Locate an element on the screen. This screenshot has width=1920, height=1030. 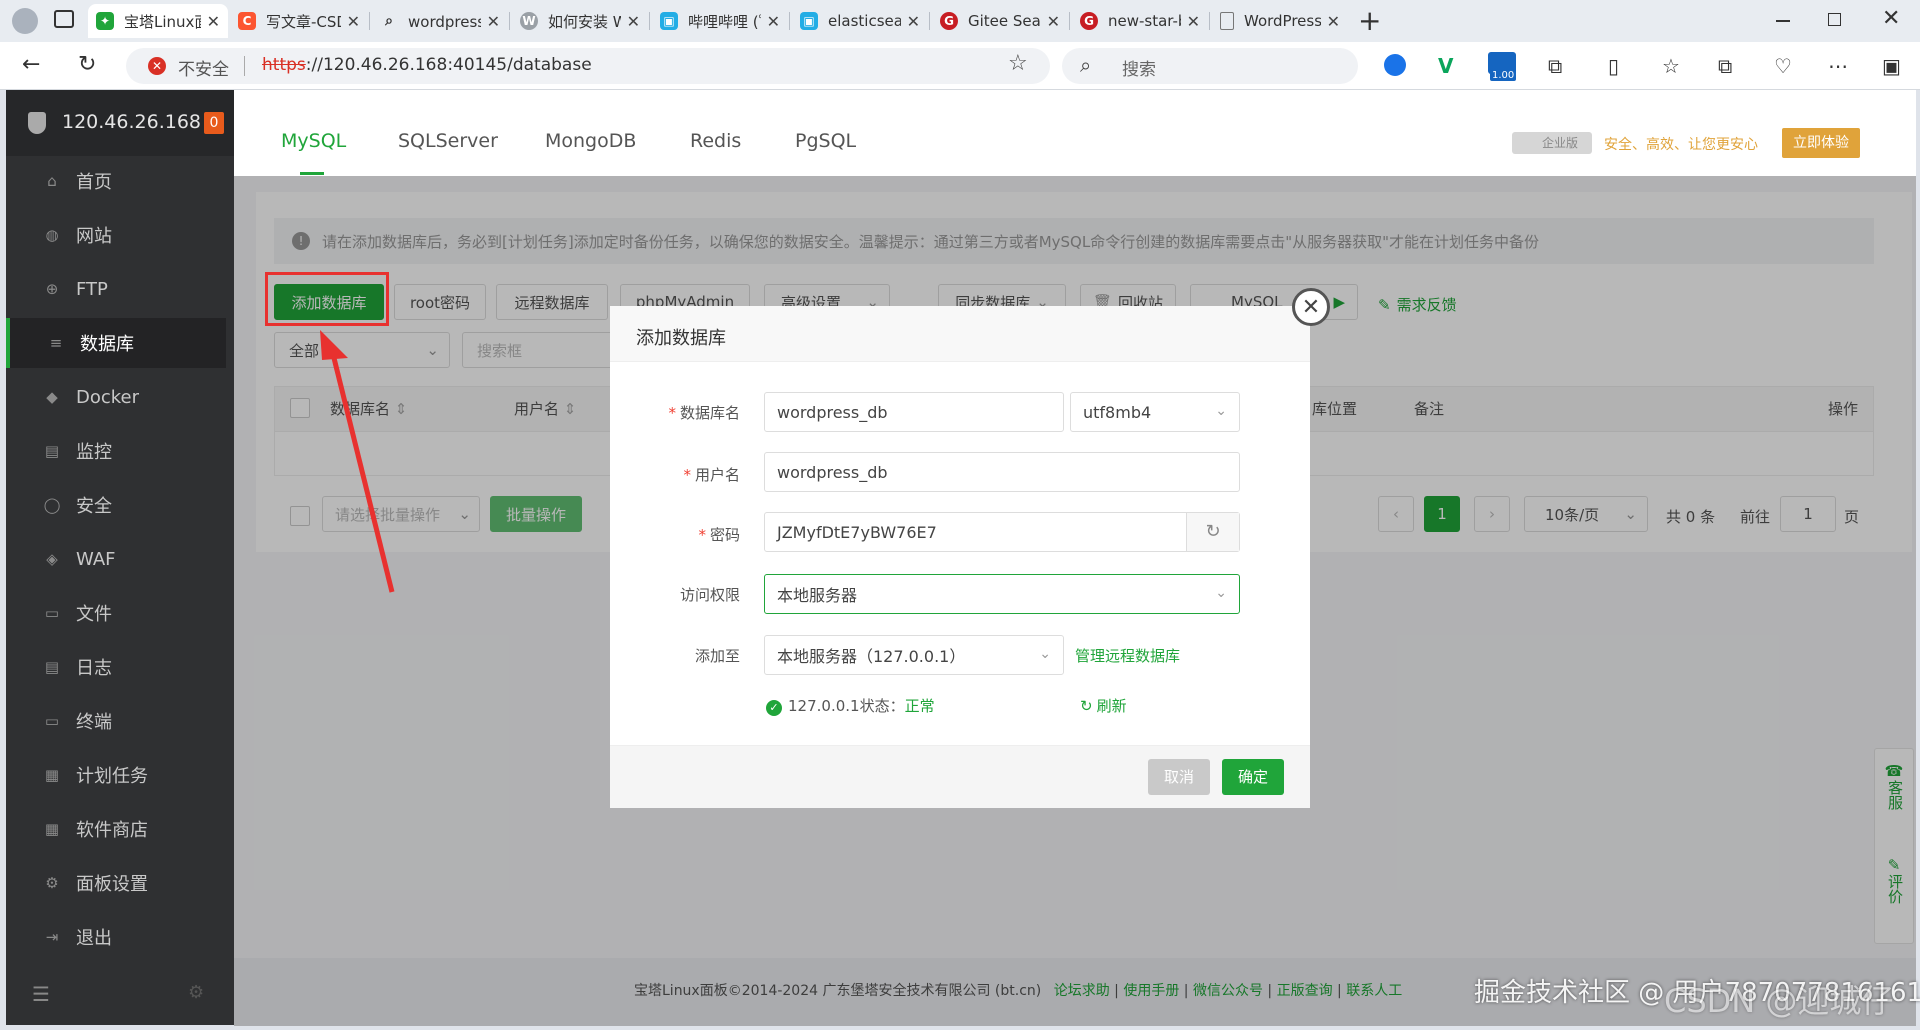
sidebar-item-label: 监控 is located at coordinates (94, 452).